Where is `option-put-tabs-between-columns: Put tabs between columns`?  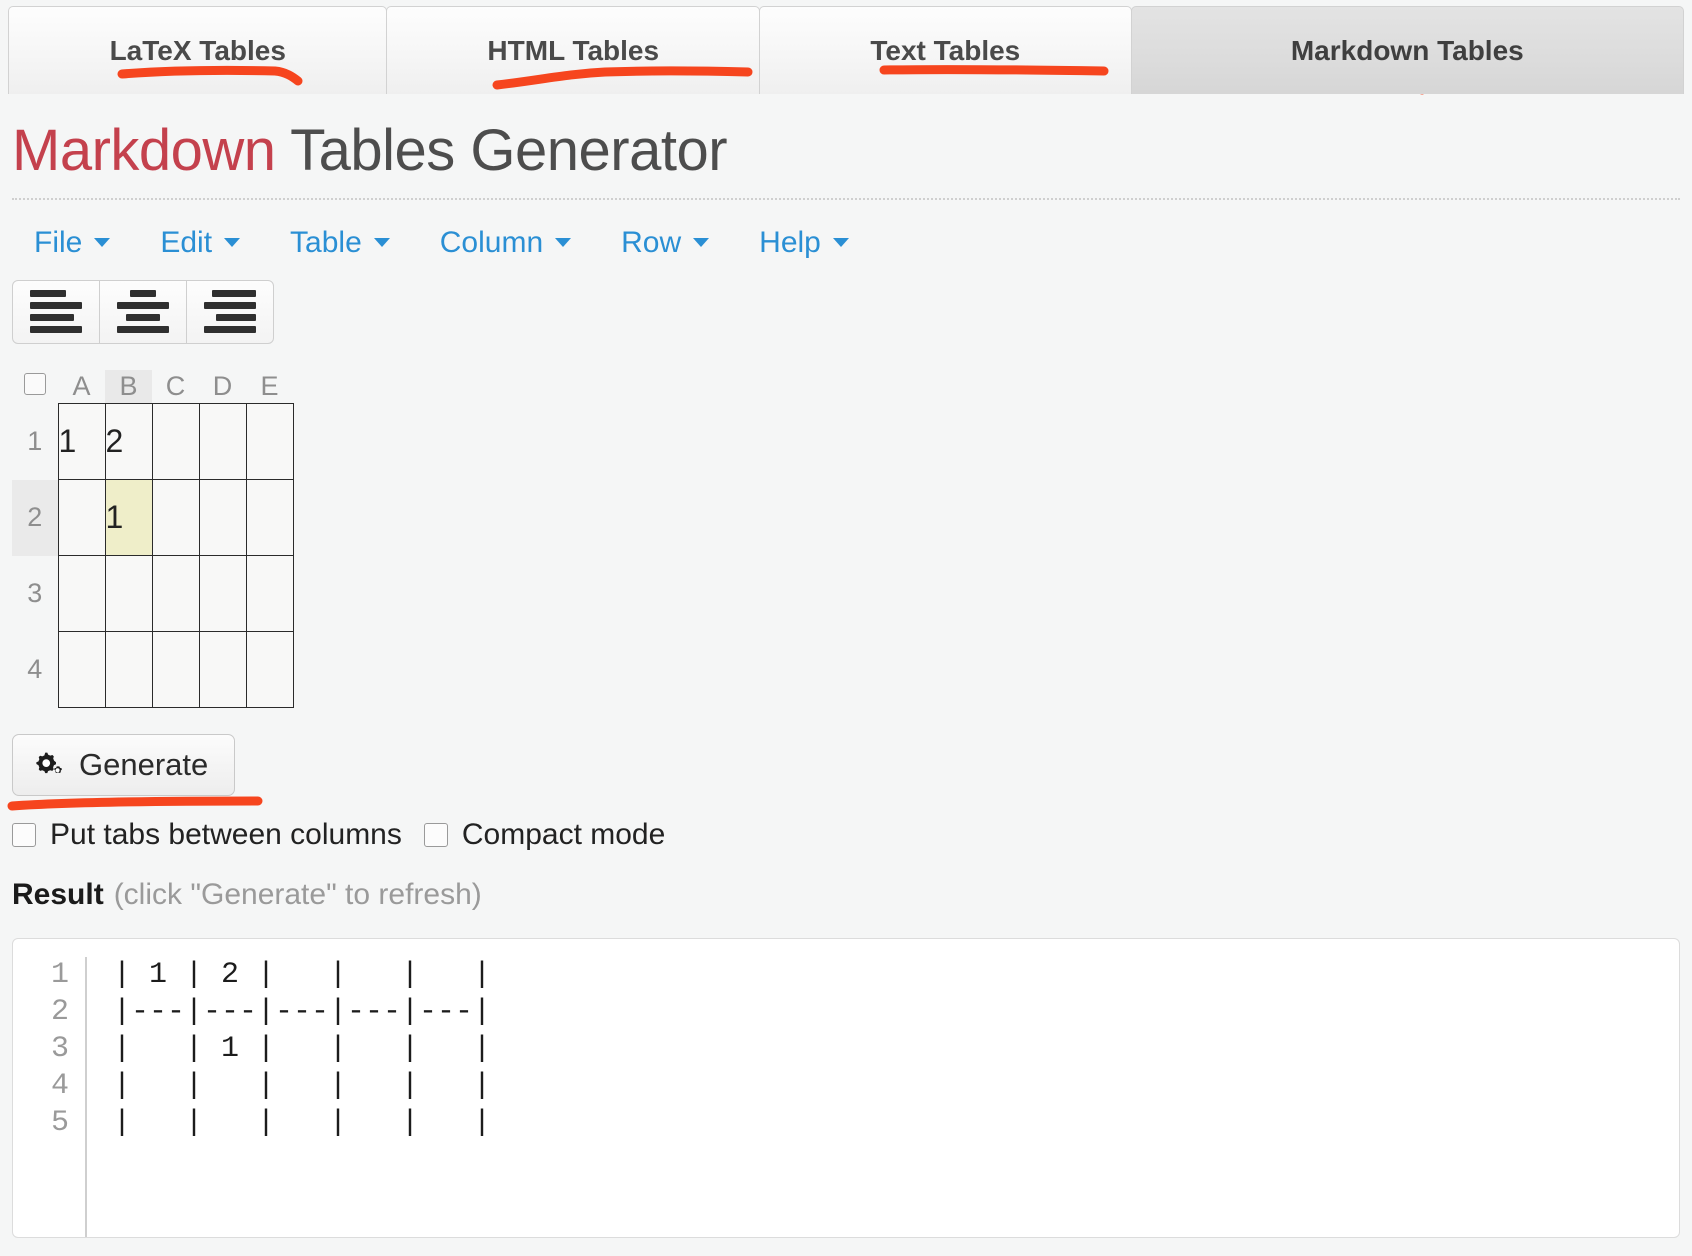
option-put-tabs-between-columns: Put tabs between columns is located at coordinates (207, 835).